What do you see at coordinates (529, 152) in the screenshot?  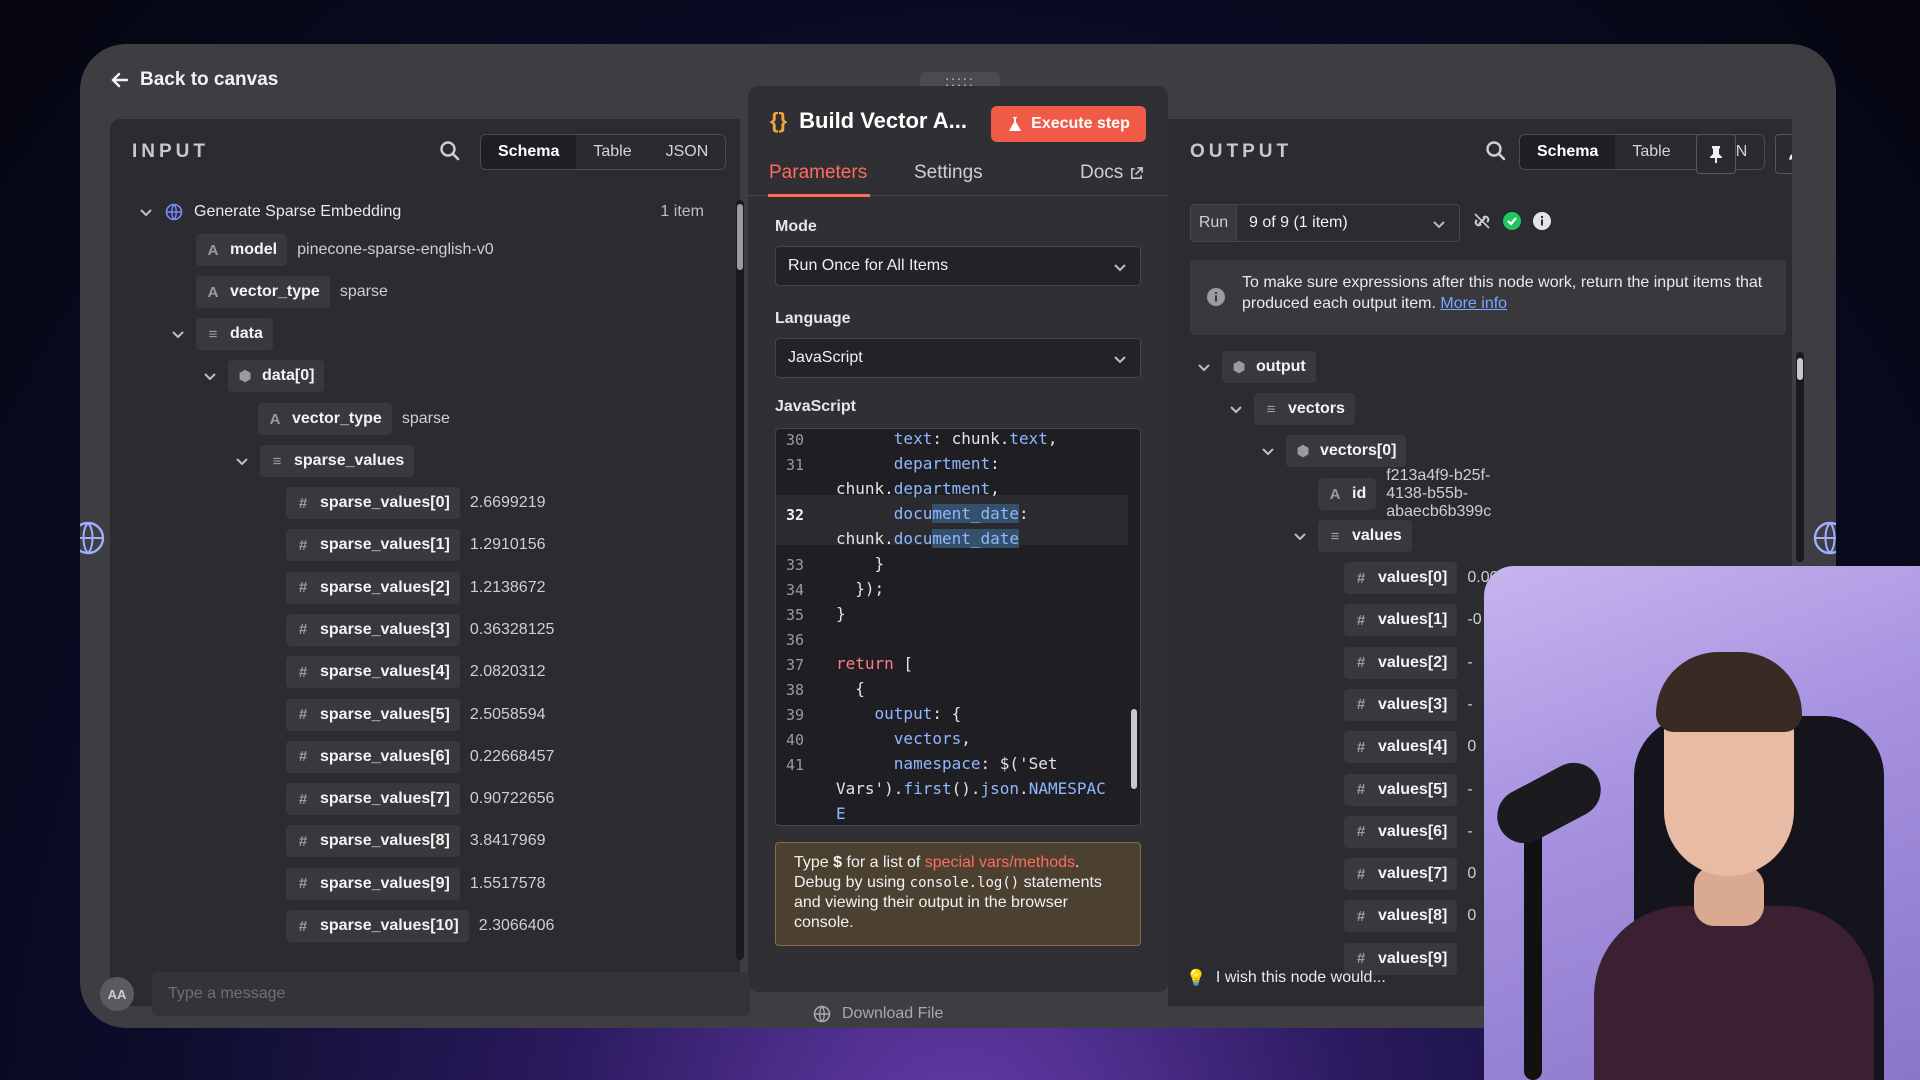 I see `input-view-schema: Schema` at bounding box center [529, 152].